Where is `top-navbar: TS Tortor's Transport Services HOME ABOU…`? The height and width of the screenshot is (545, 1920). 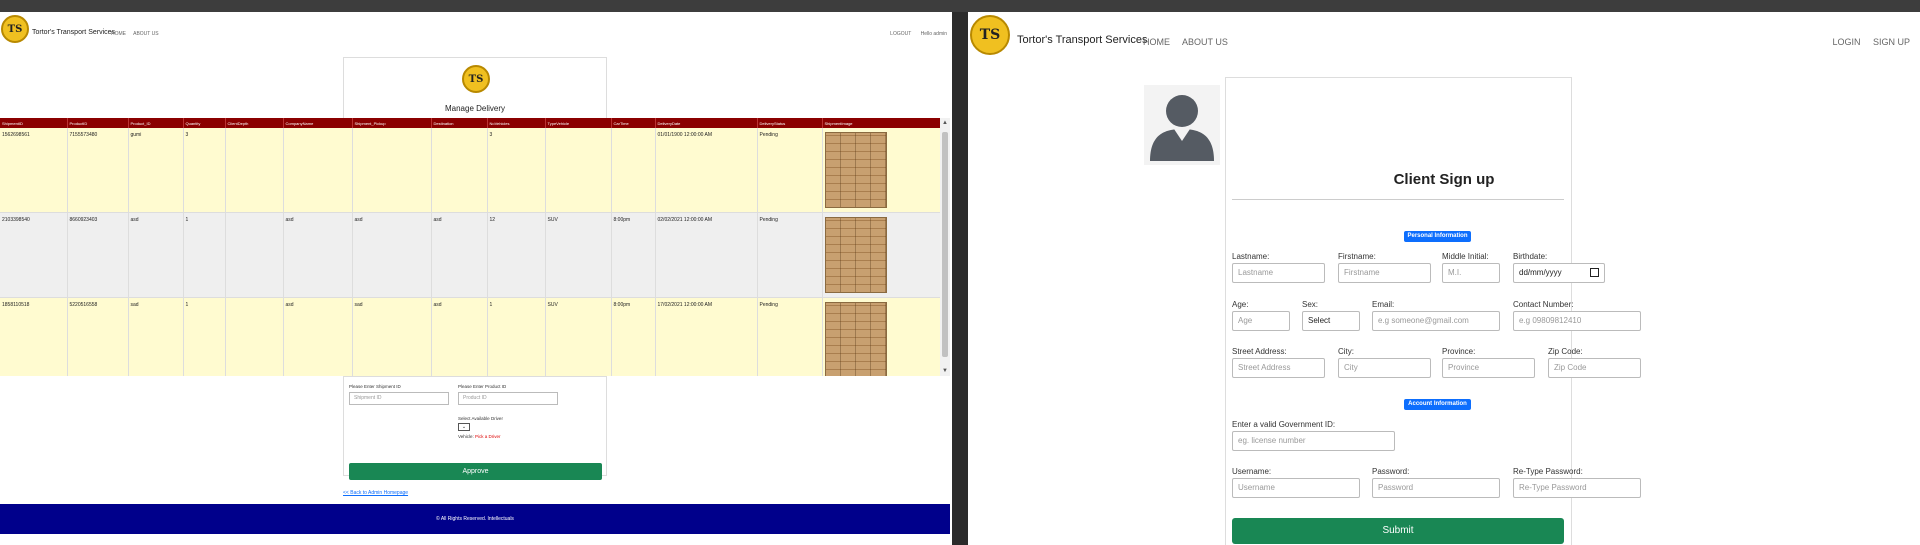
top-navbar: TS Tortor's Transport Services HOME ABOU… is located at coordinates (476, 32).